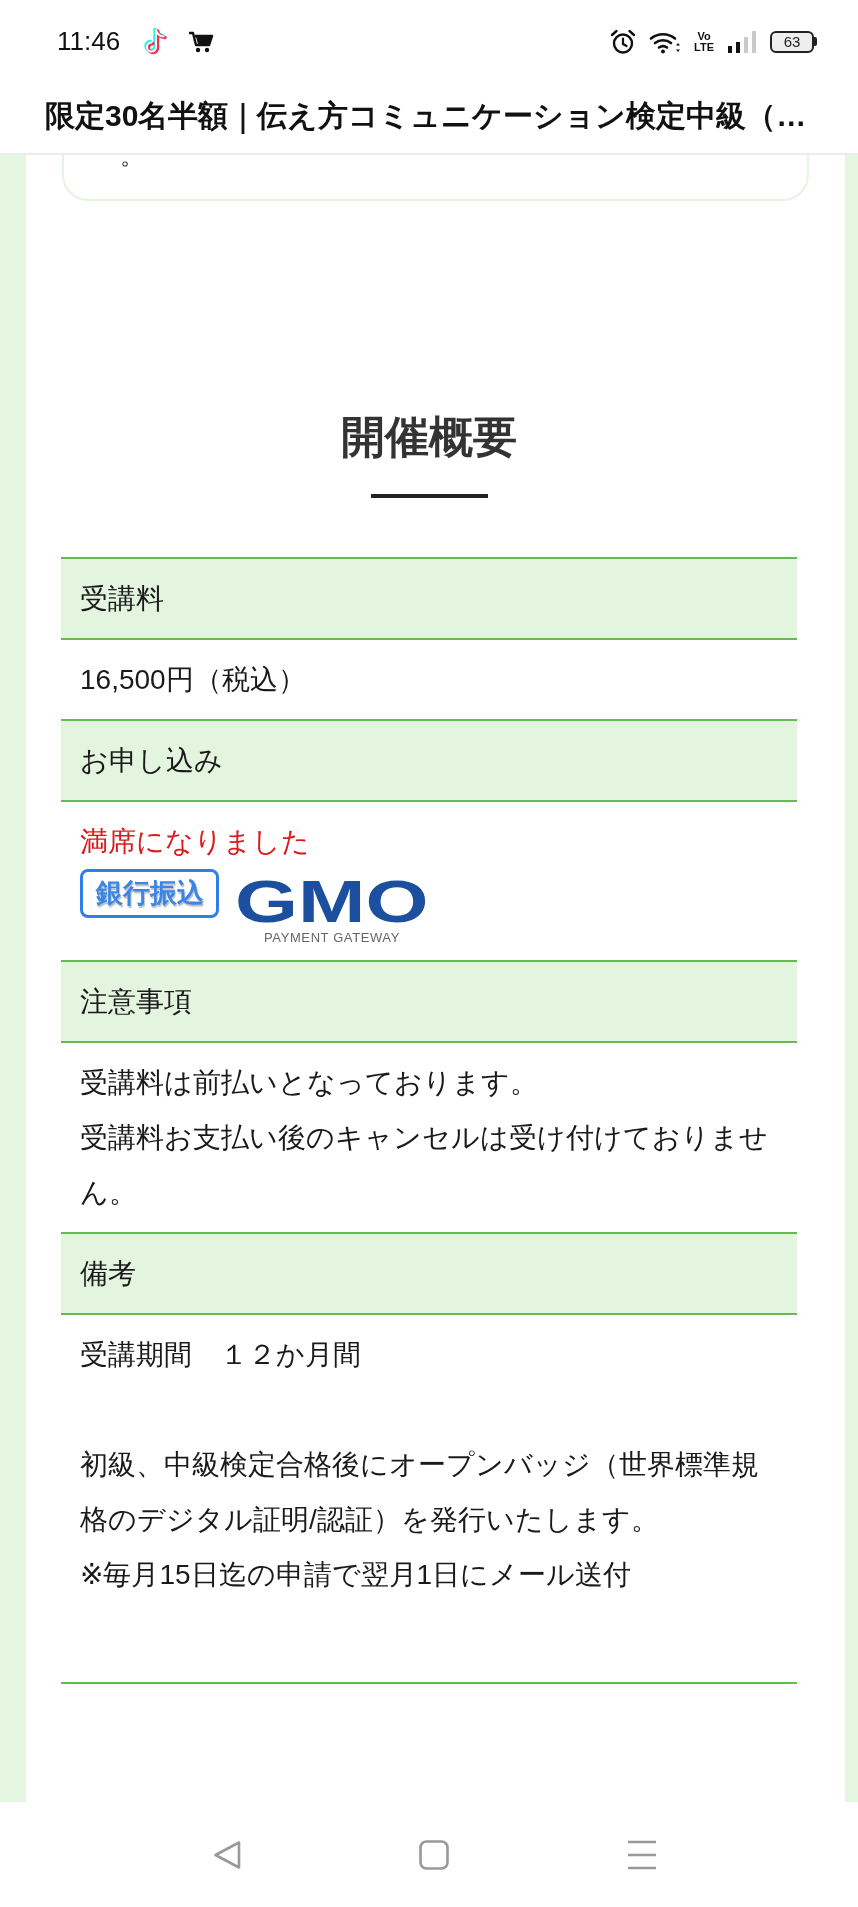  I want to click on cell-text: 受講料は前払いとなっております。, so click(309, 1083).